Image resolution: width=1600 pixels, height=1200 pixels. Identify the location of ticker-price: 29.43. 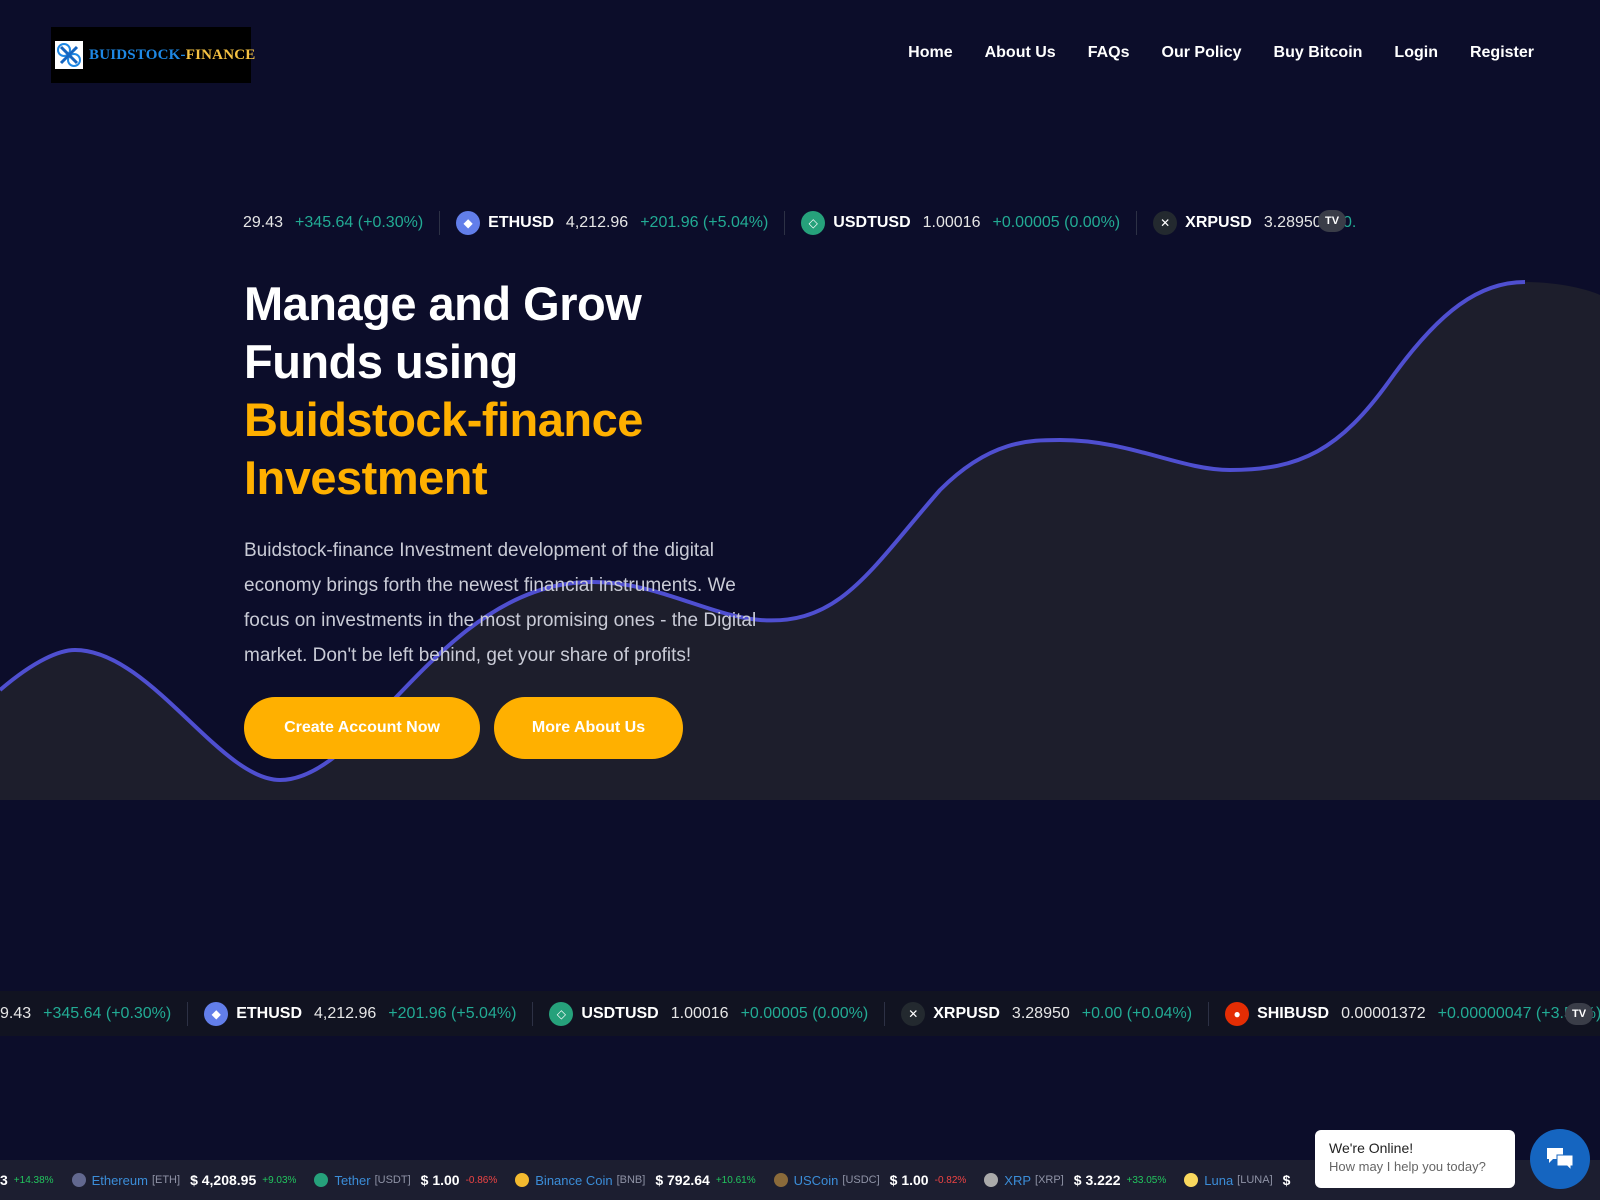
(263, 222).